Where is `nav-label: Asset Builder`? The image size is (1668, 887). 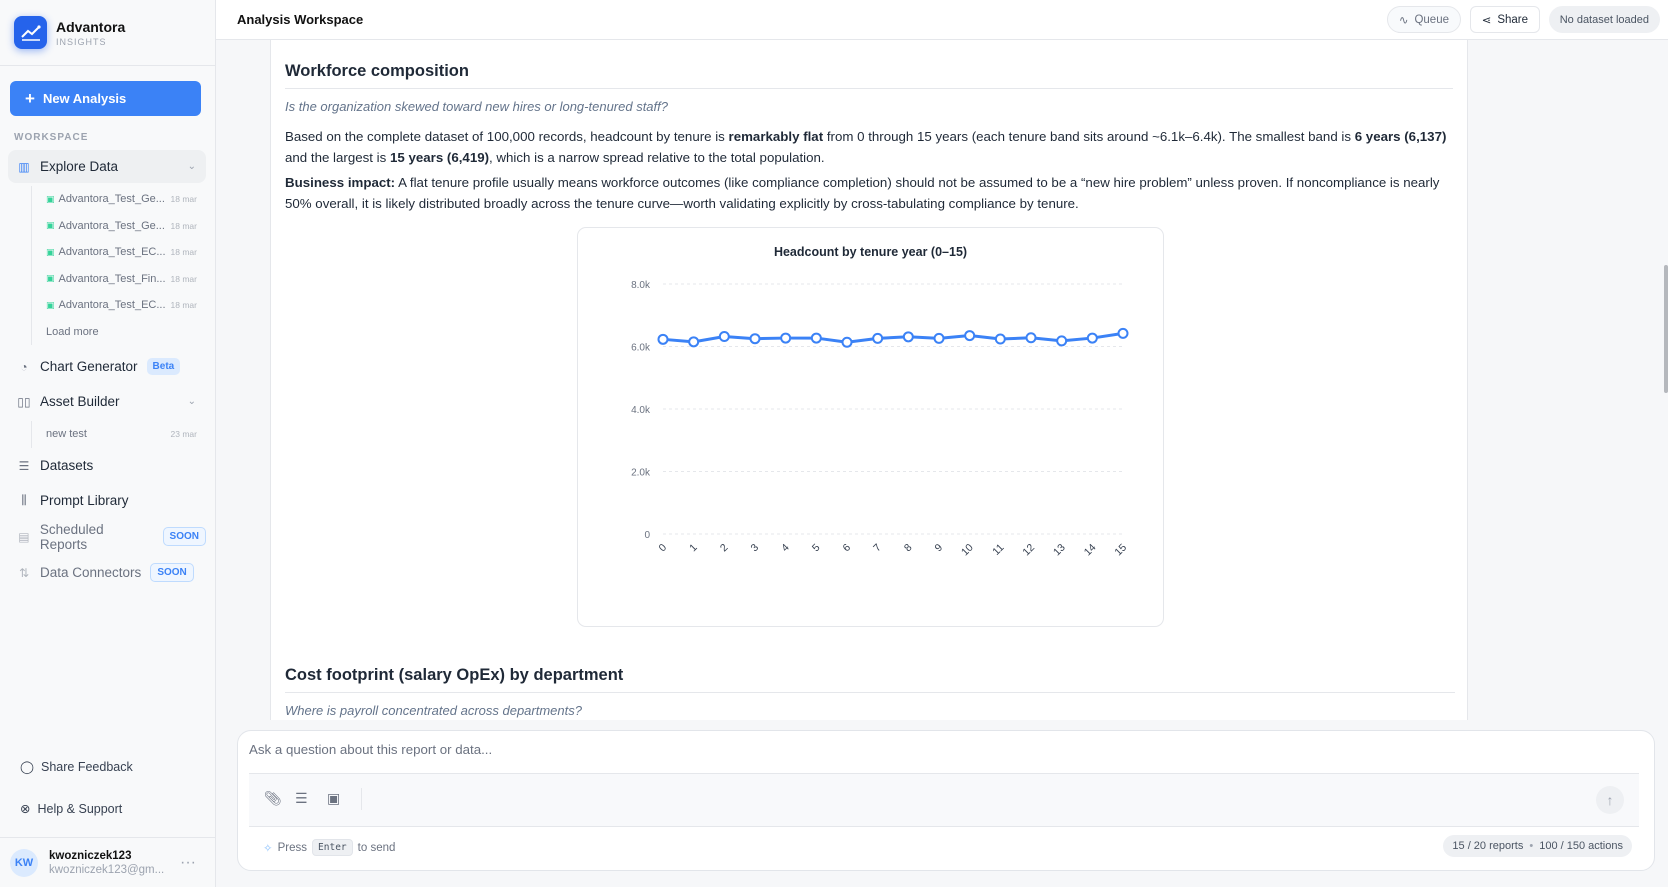 nav-label: Asset Builder is located at coordinates (80, 401).